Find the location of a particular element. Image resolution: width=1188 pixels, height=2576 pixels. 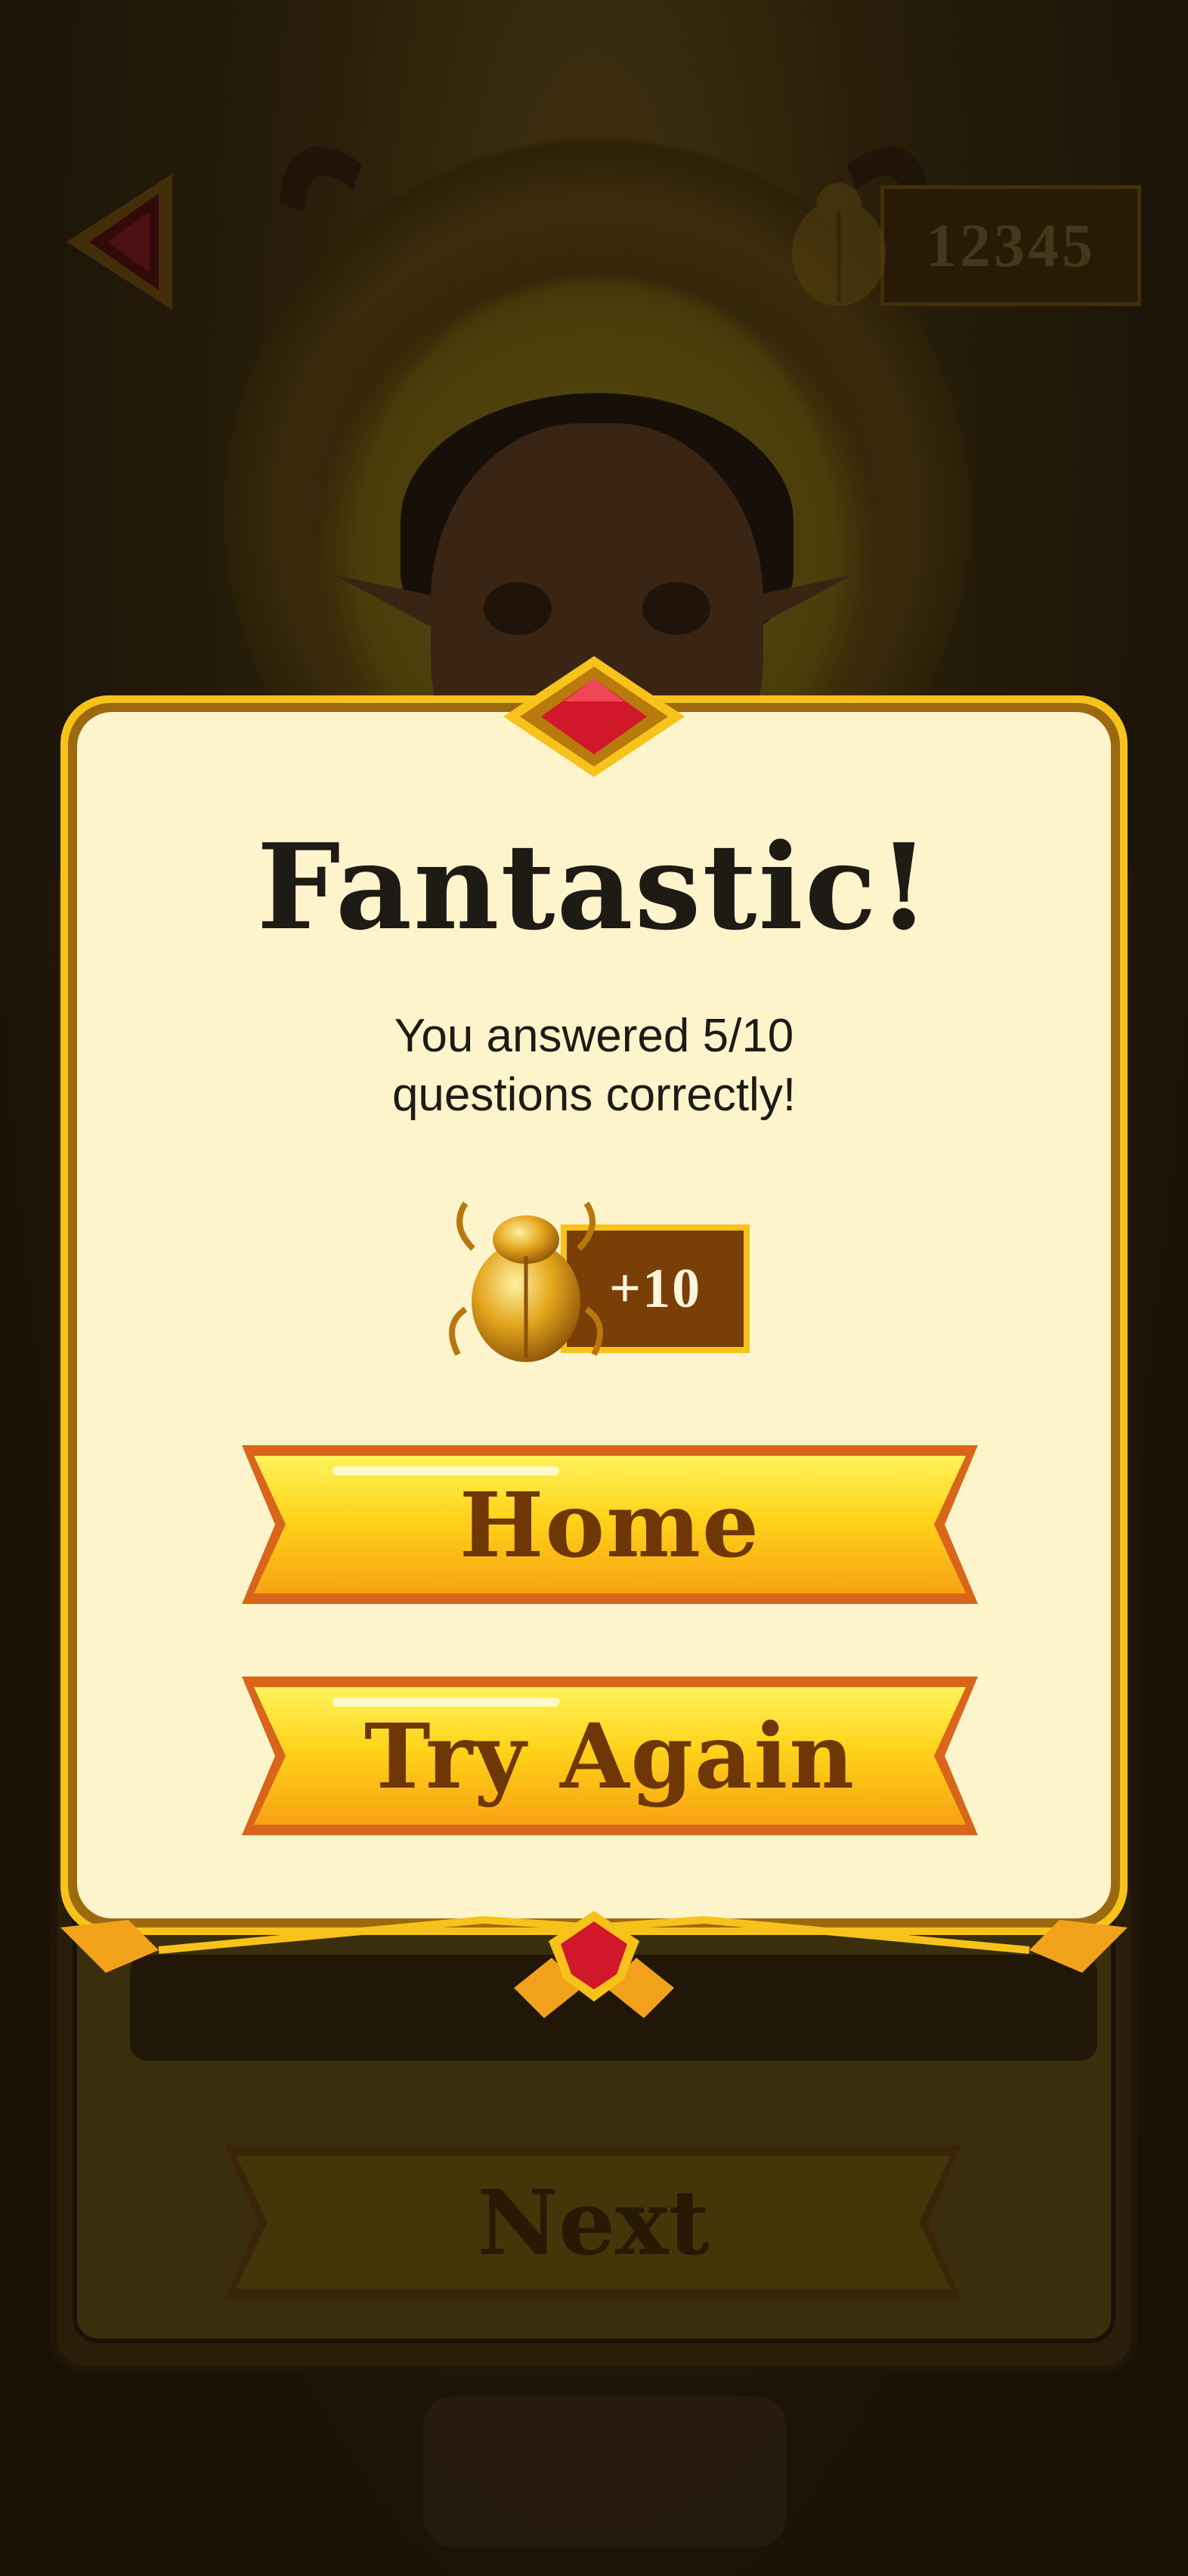

home-button: Home is located at coordinates (610, 1524).